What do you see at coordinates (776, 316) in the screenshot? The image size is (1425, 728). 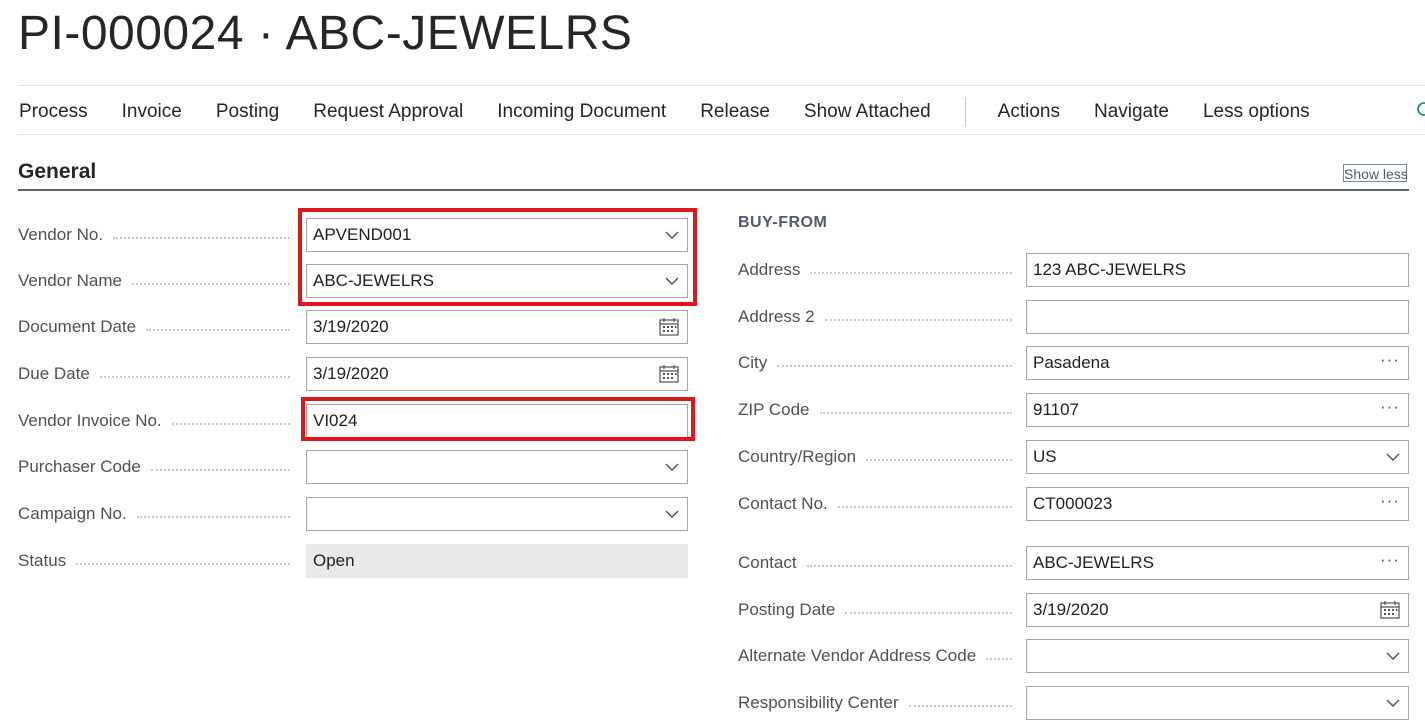 I see `field-label-text: Address 2` at bounding box center [776, 316].